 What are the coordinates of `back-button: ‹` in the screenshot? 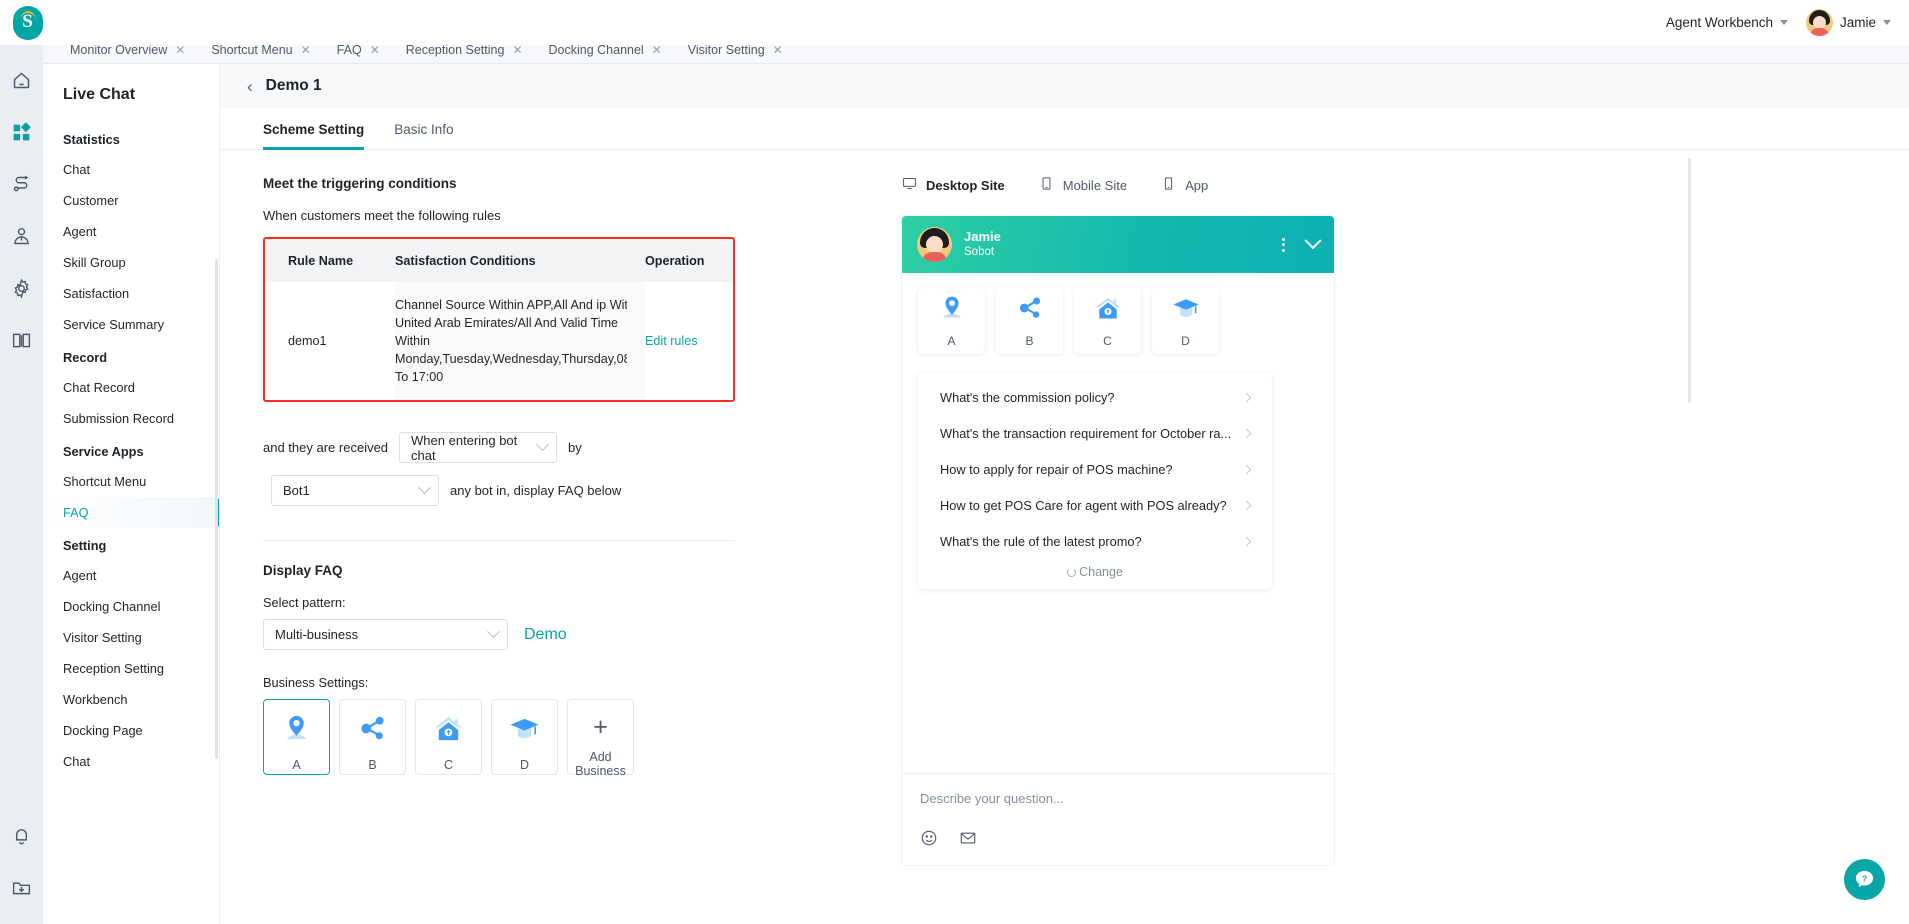 It's located at (250, 86).